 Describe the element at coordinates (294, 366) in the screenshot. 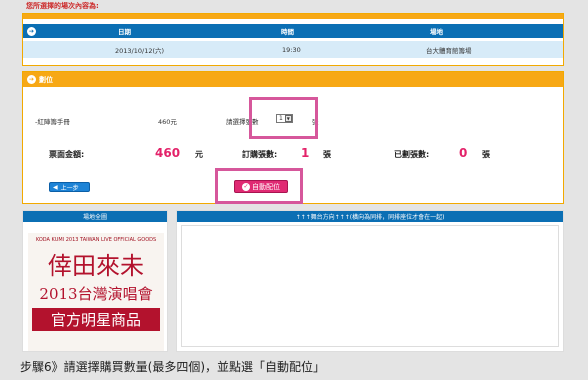

I see `step-caption: 步驟6》請選擇購買數量(最多四個)，並點選「自動配位」` at that location.